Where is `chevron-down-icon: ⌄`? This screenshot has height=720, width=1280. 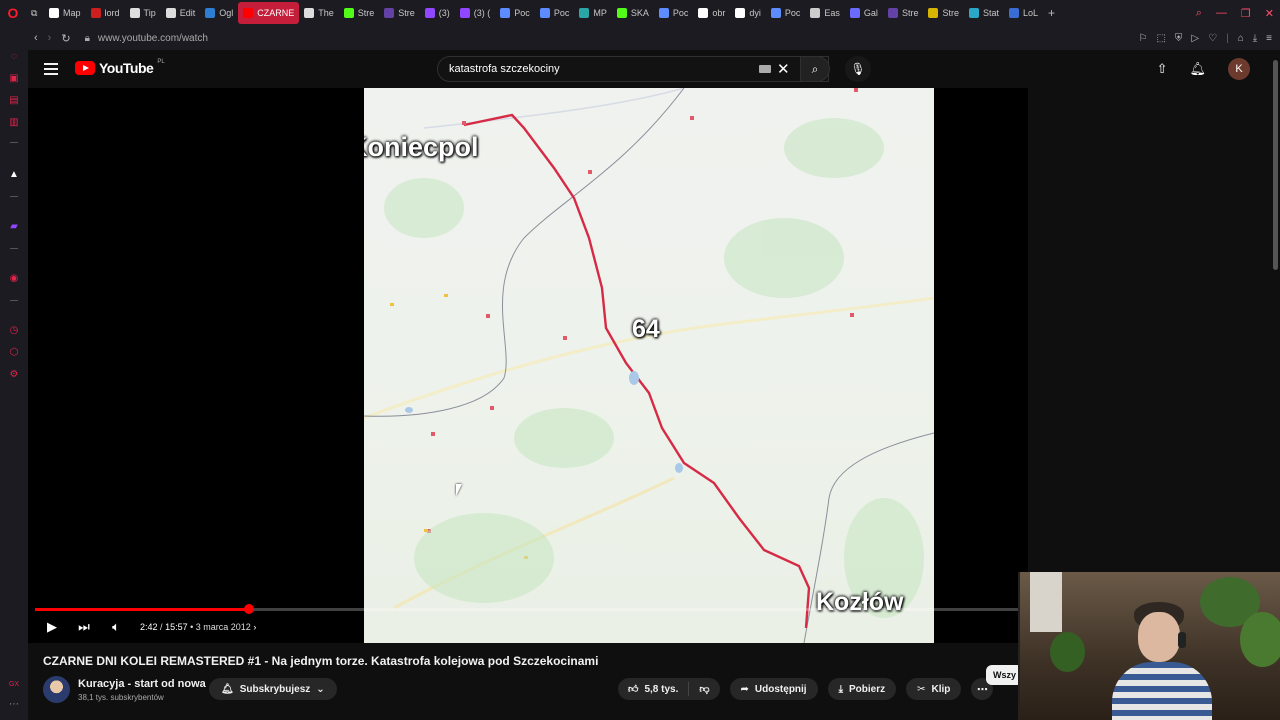
chevron-down-icon: ⌄ is located at coordinates (320, 689).